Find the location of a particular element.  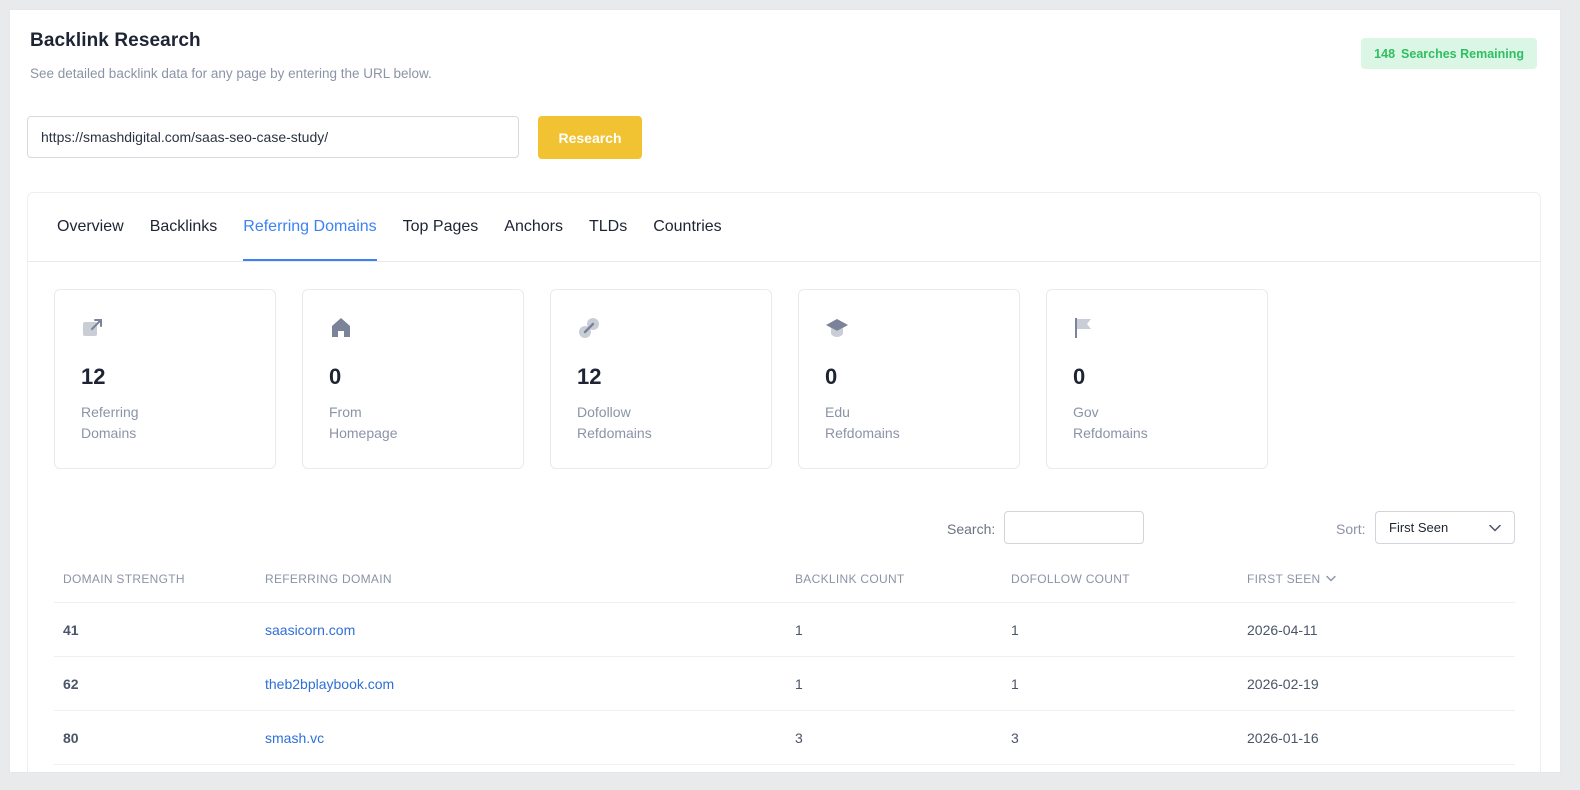

page-title: Backlink Research is located at coordinates (115, 40).